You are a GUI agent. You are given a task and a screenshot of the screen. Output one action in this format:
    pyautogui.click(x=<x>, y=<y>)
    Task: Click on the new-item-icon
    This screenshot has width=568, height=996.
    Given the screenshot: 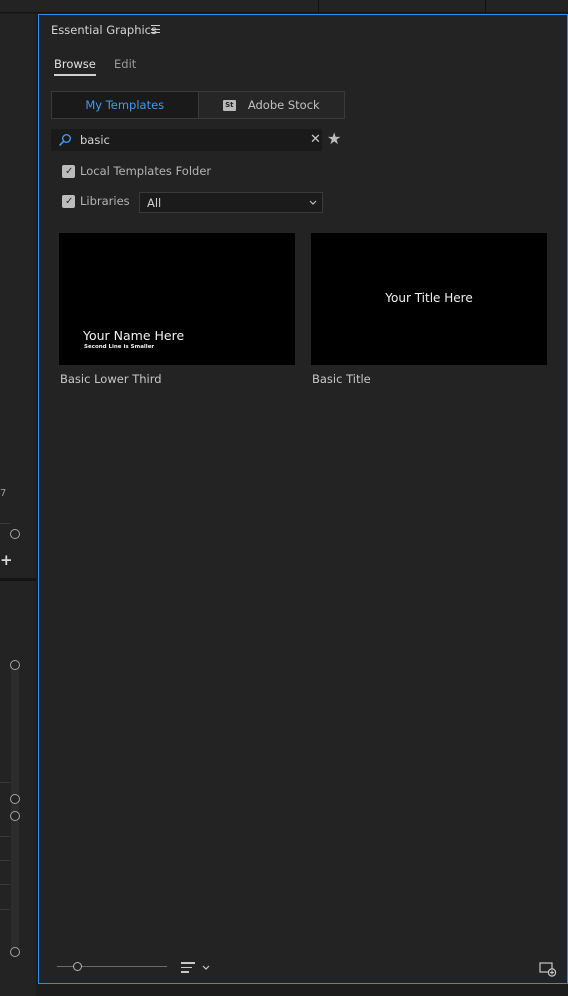 What is the action you would take?
    pyautogui.click(x=548, y=969)
    